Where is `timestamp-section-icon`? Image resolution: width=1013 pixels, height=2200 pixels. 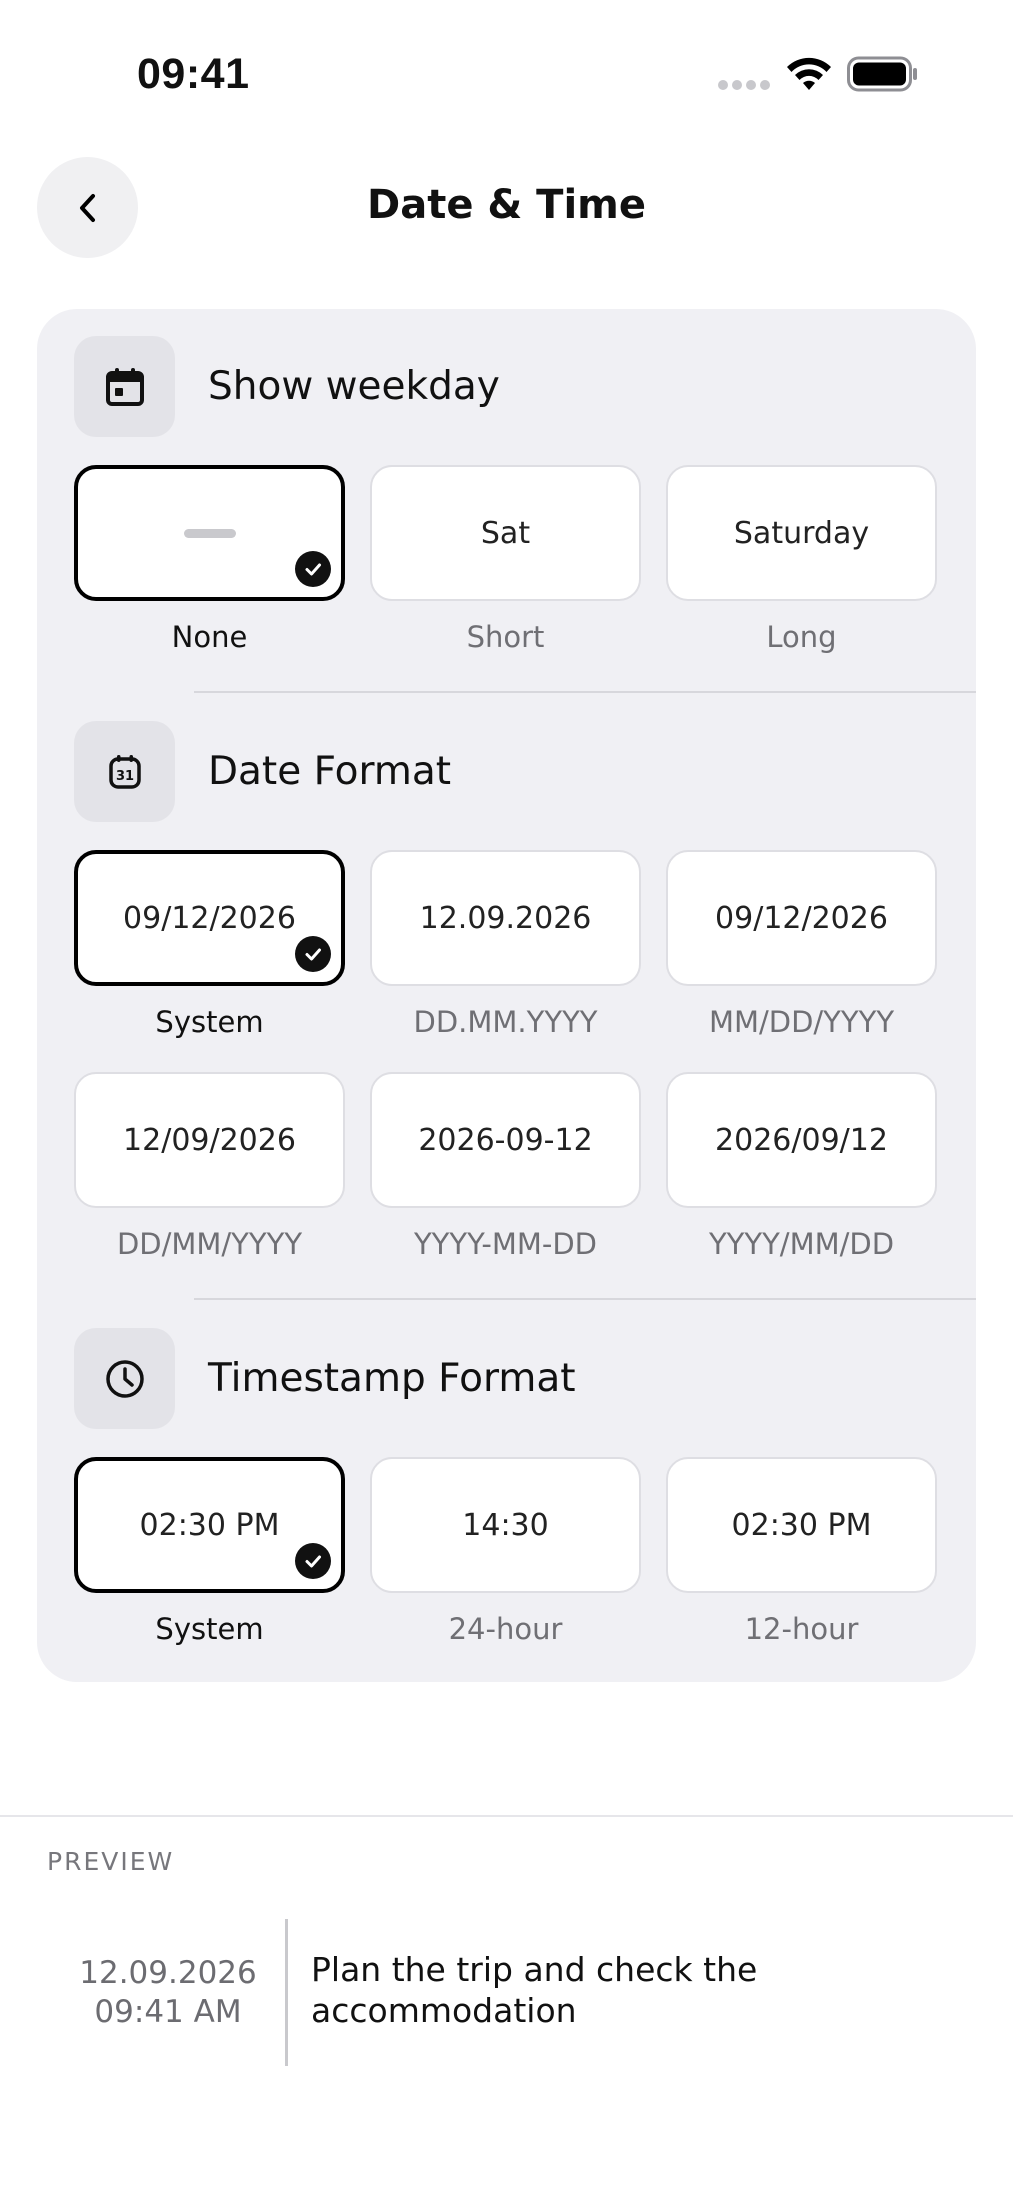 timestamp-section-icon is located at coordinates (124, 1378).